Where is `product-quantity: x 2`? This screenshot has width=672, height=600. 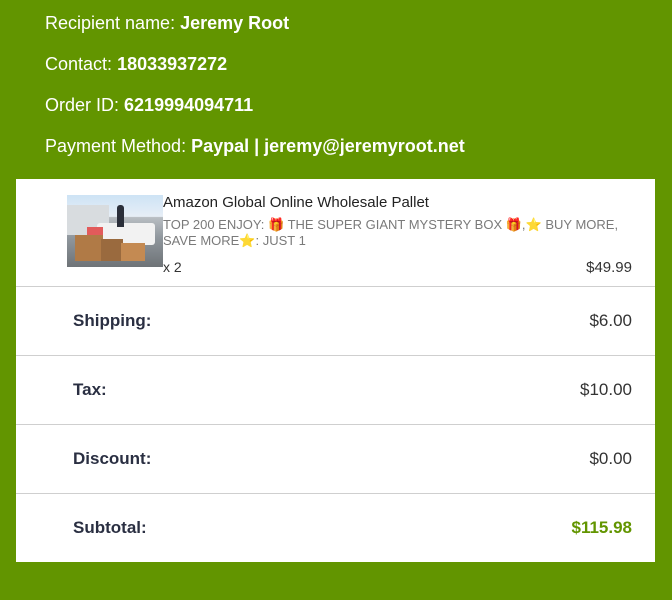 product-quantity: x 2 is located at coordinates (172, 267).